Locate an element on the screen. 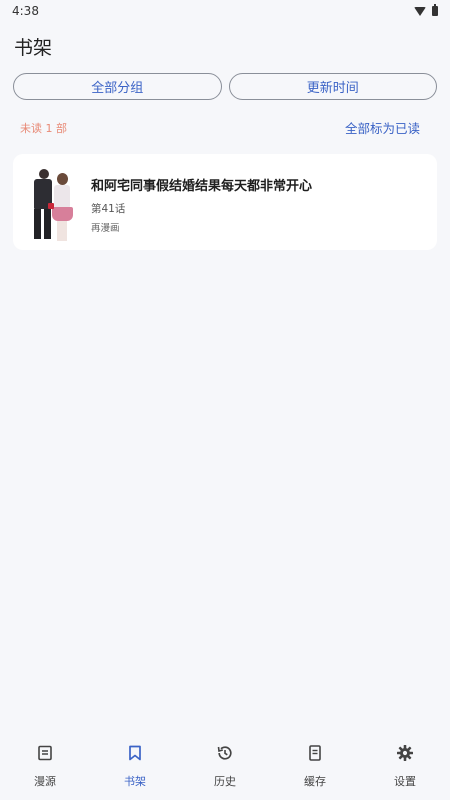 The width and height of the screenshot is (450, 800). nav-item-source: 漫源 is located at coordinates (45, 767).